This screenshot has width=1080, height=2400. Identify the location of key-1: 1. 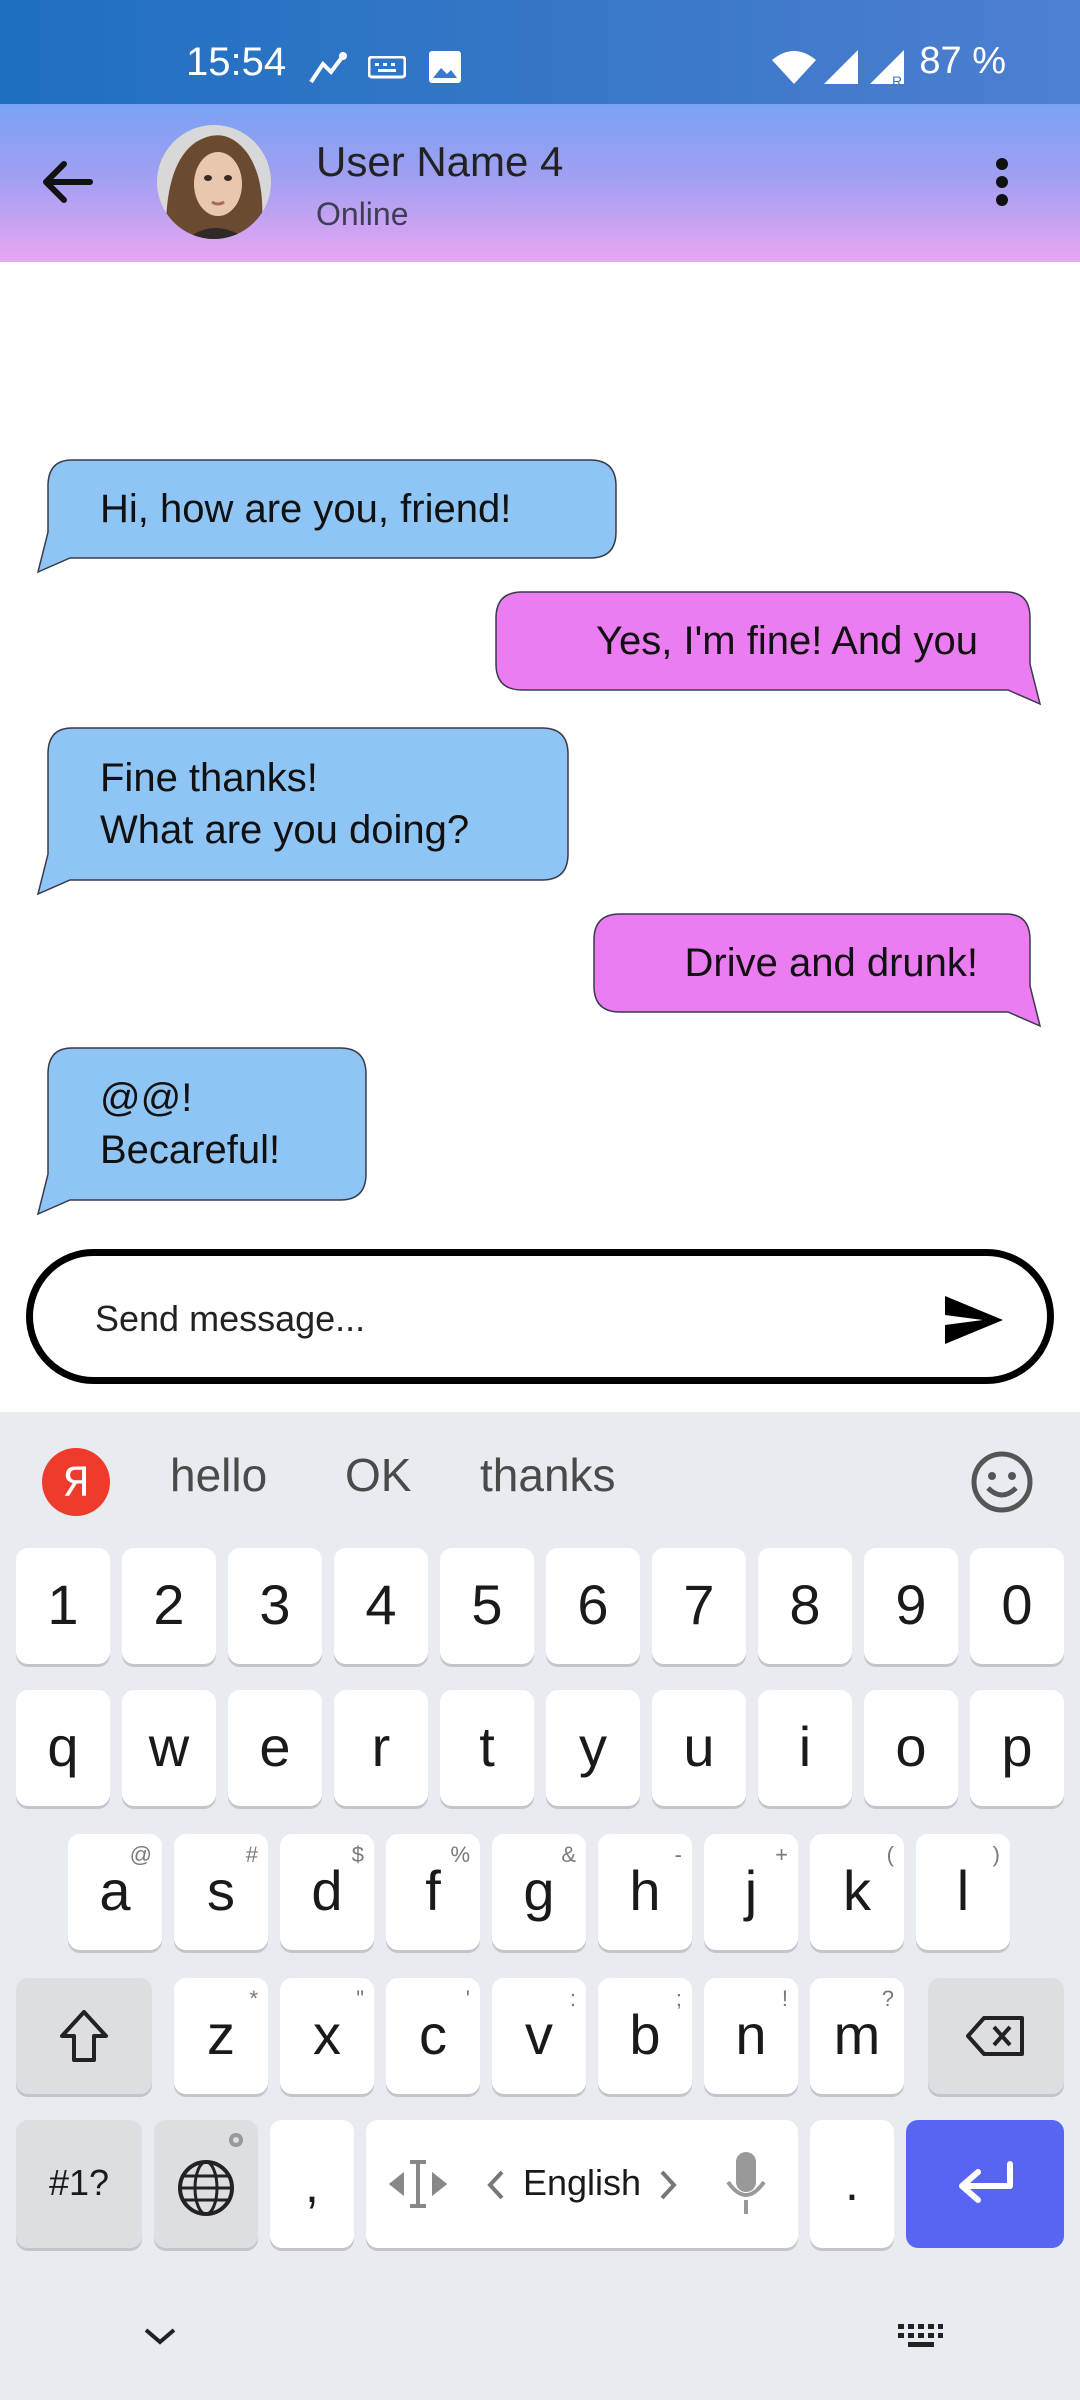
(63, 1606).